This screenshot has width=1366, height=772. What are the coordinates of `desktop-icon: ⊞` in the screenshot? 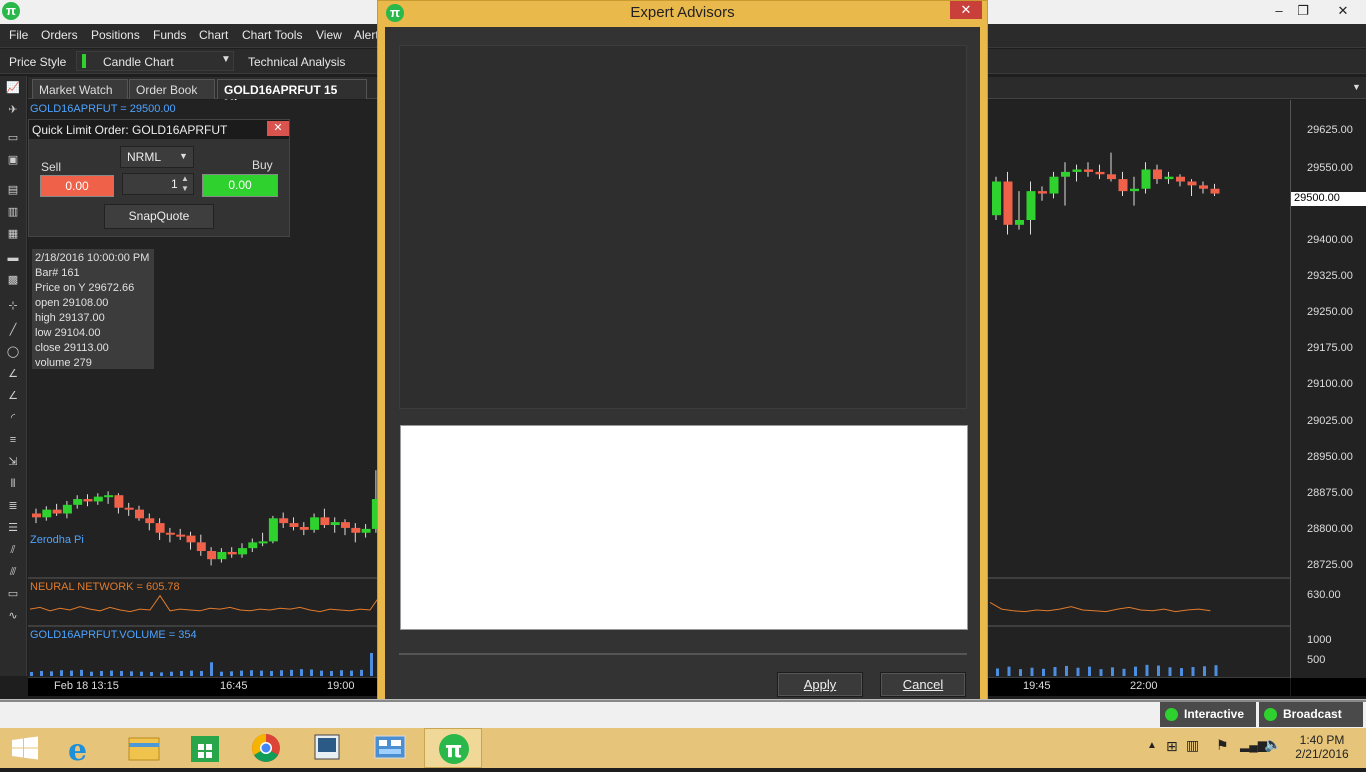 It's located at (1172, 746).